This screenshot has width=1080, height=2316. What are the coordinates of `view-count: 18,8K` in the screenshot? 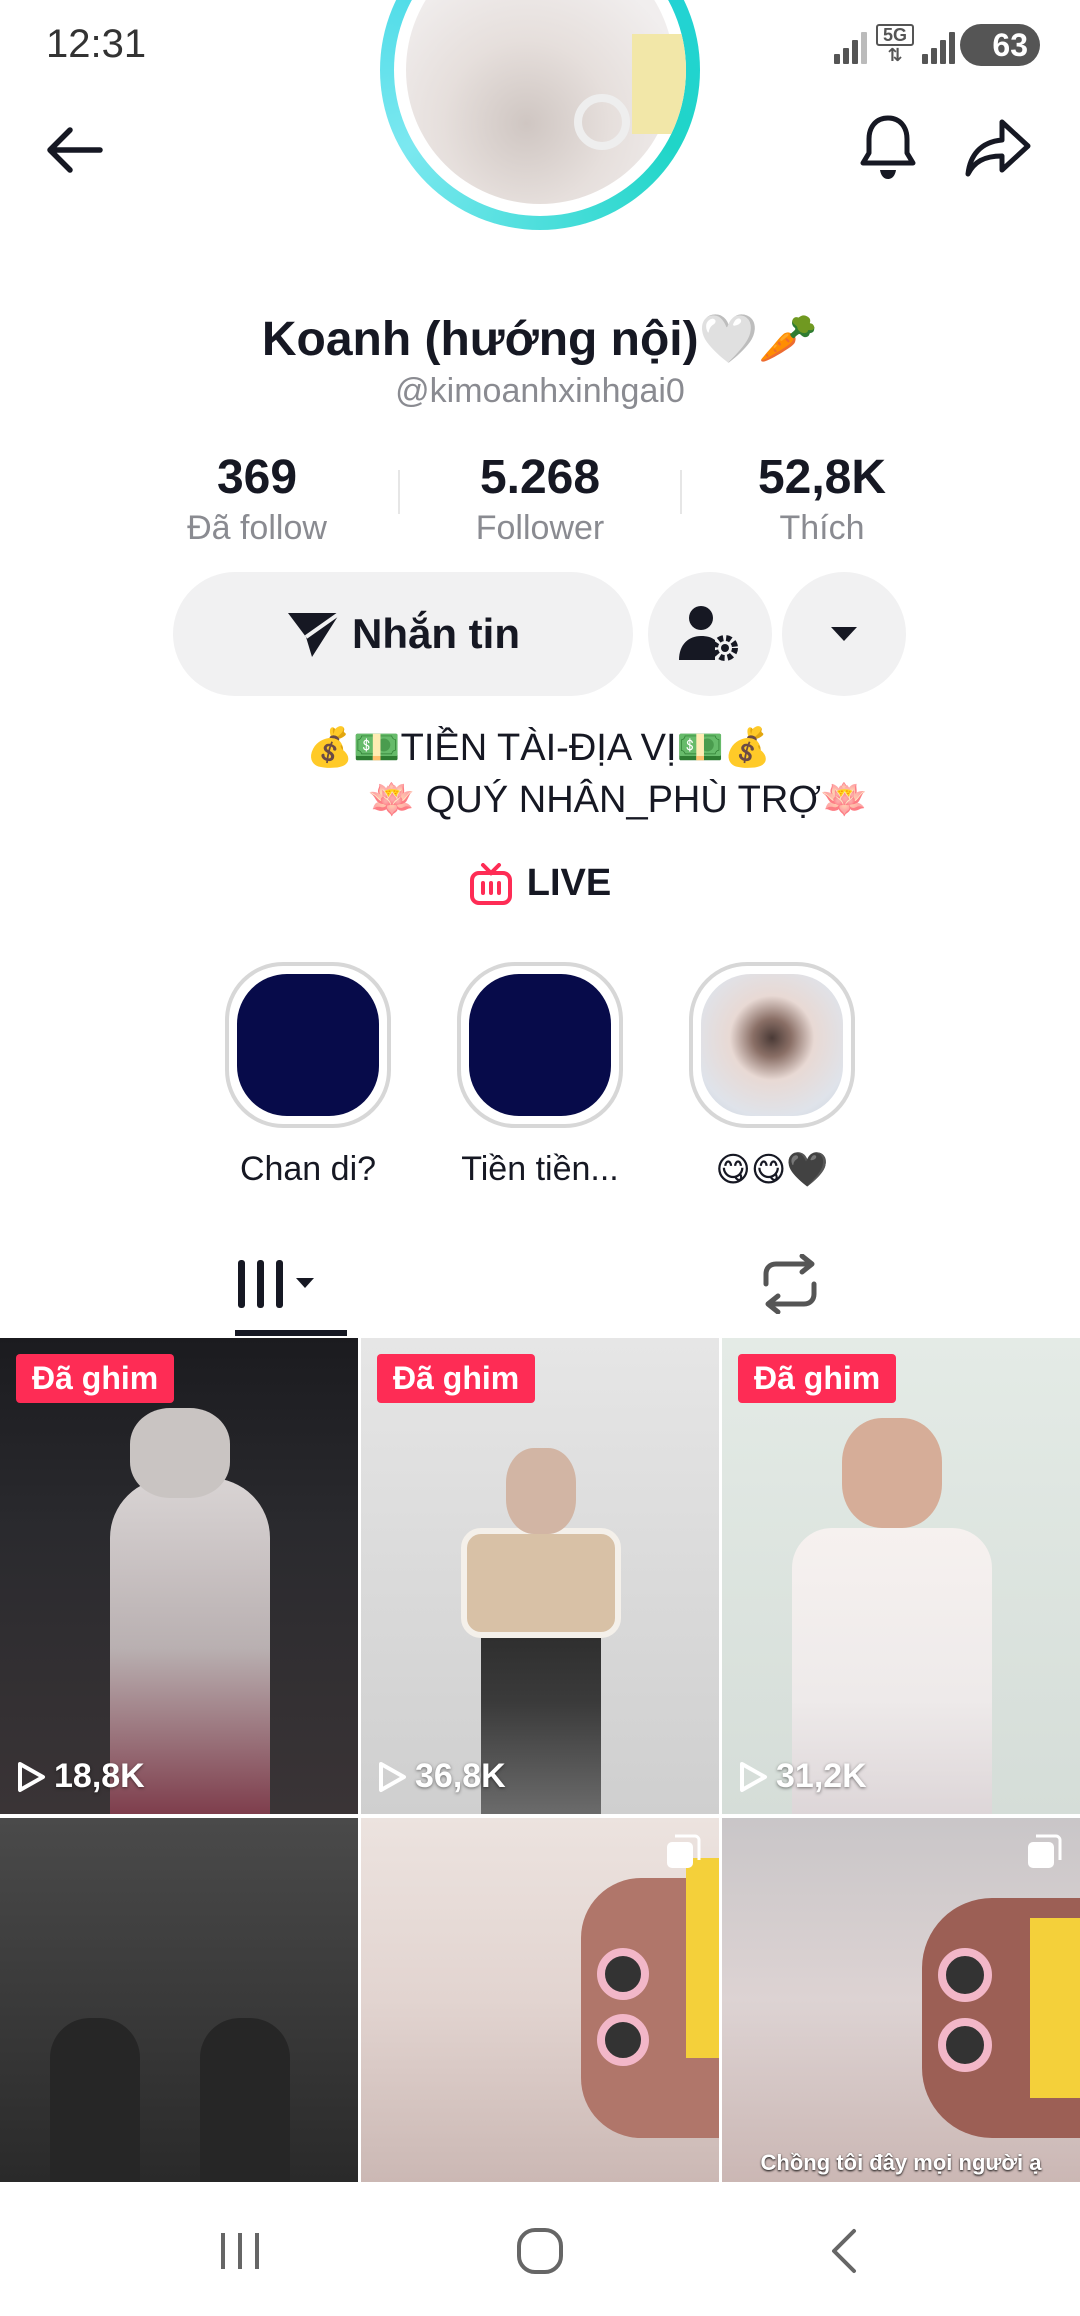 It's located at (80, 1776).